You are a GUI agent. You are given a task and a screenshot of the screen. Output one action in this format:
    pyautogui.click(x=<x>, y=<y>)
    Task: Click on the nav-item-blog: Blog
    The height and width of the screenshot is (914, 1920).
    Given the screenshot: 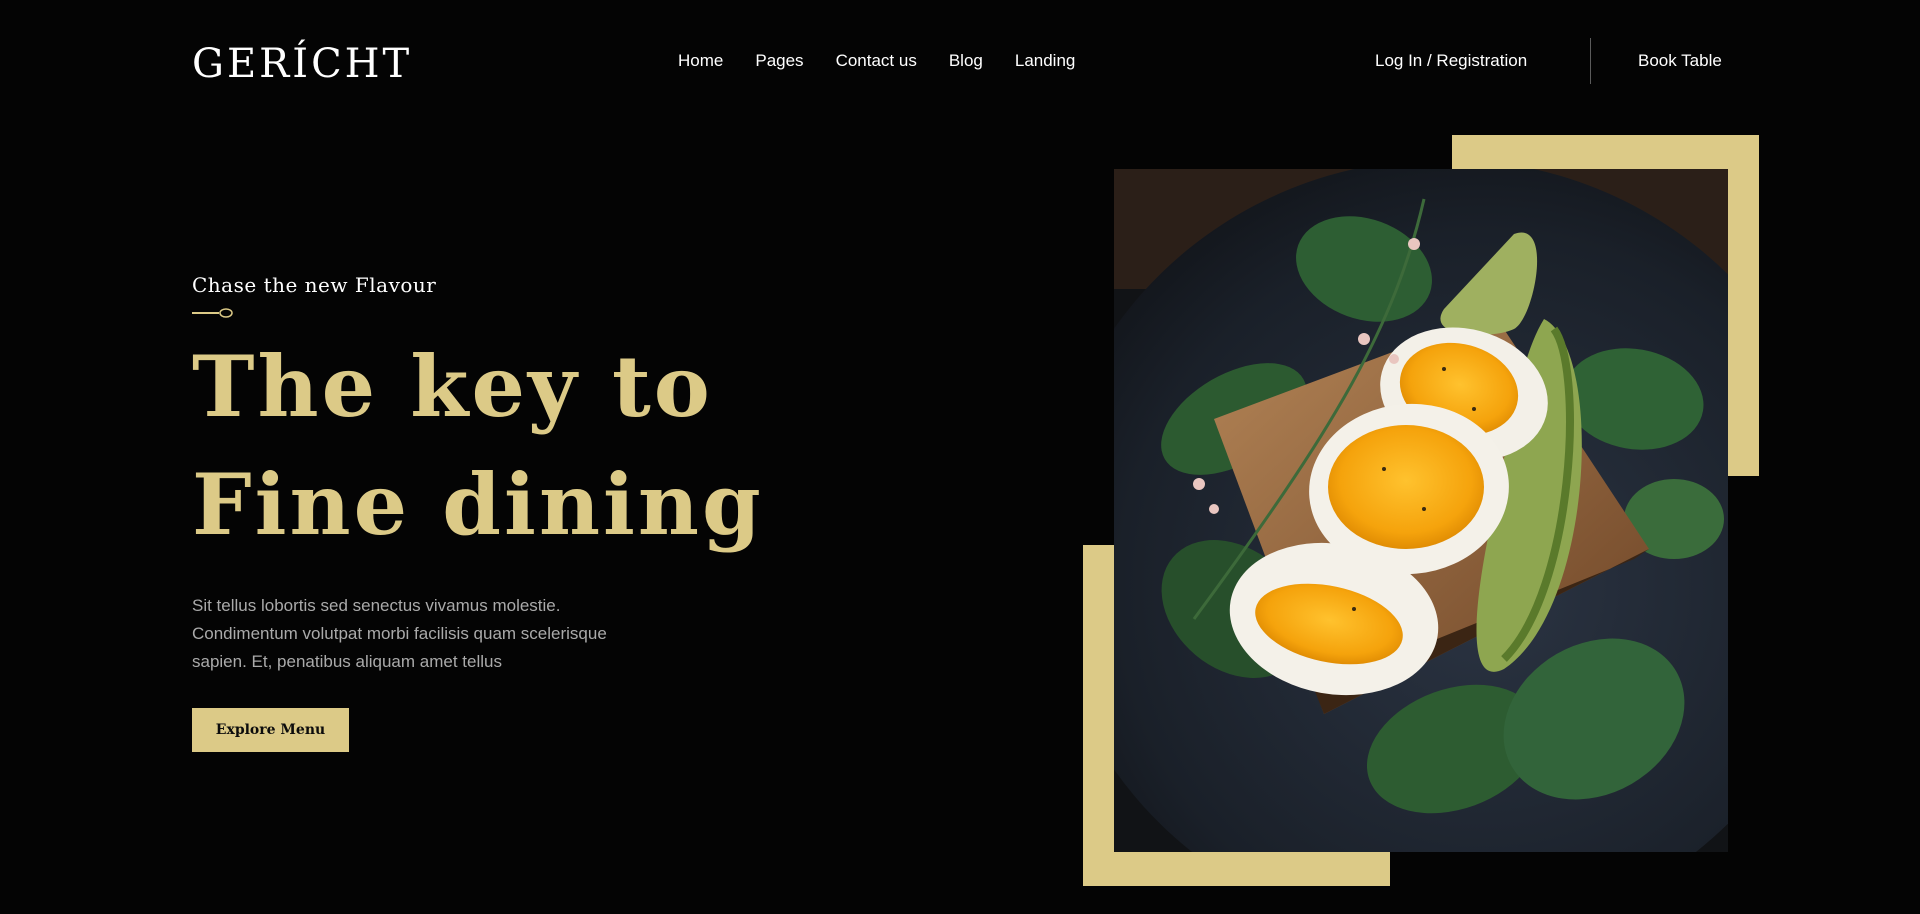 What is the action you would take?
    pyautogui.click(x=966, y=61)
    